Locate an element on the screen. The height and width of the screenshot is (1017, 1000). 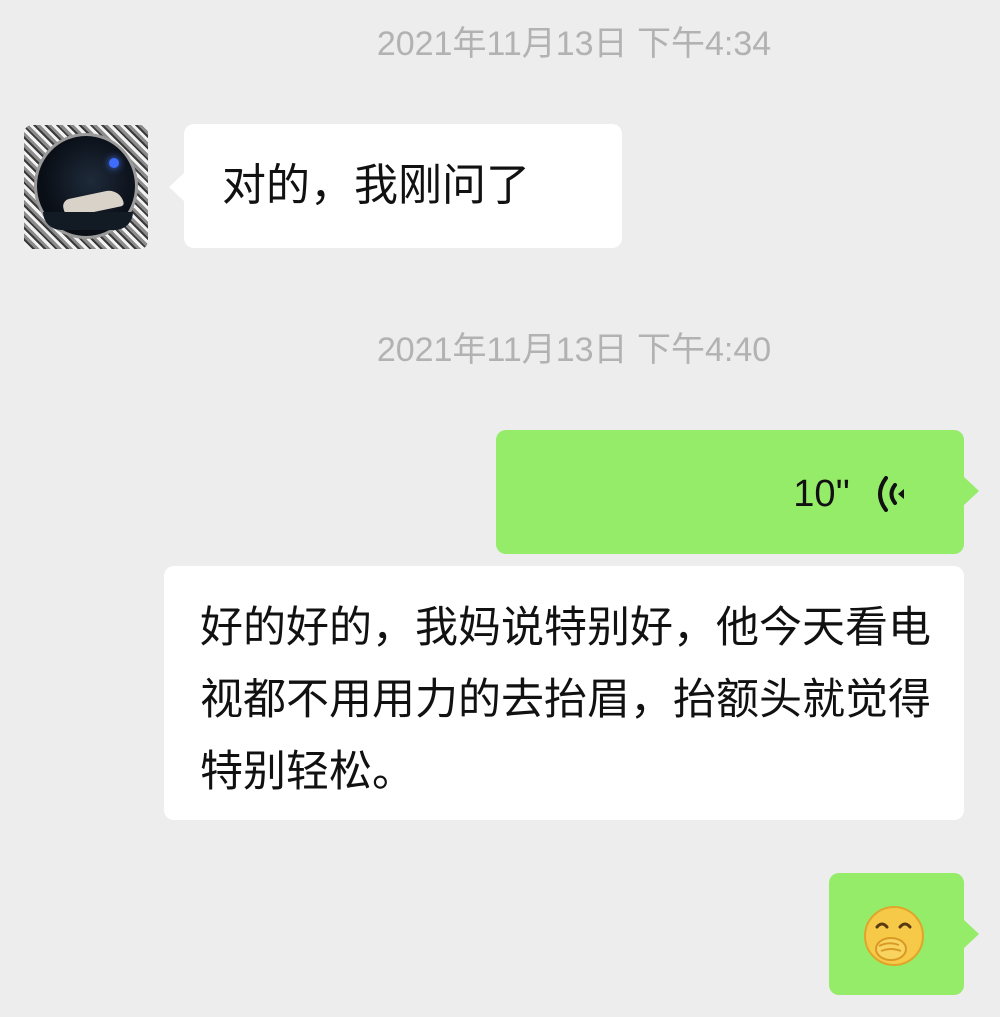
incoming-message-bubble: 对的，我刚问了 is located at coordinates (395, 186).